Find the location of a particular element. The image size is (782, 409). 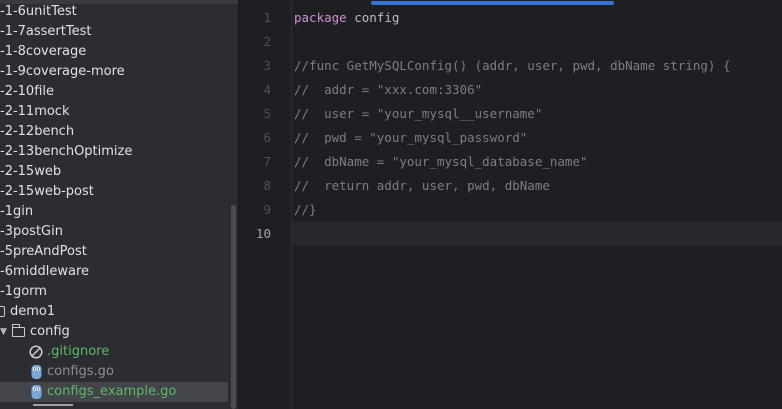

tree-item-configs-example-go: configs_example.go is located at coordinates (114, 392).